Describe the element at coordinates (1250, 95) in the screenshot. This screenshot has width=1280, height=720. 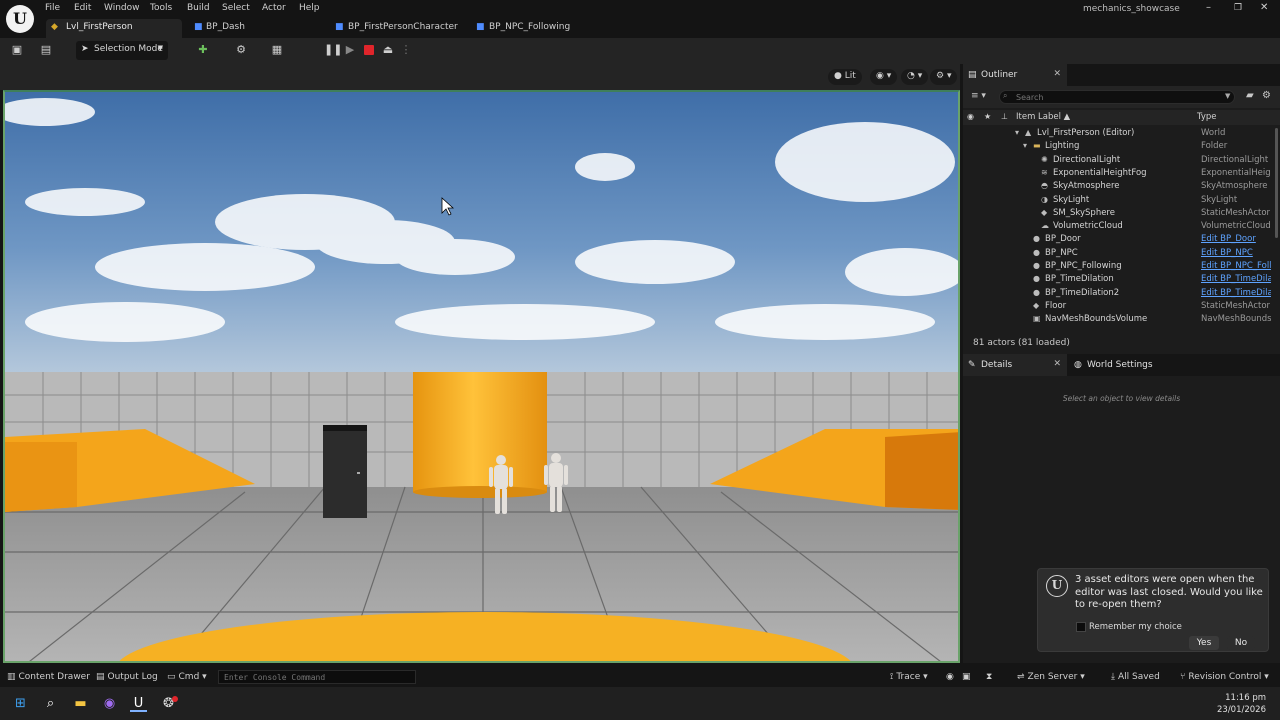
I see `add-folder-icon: ▰` at that location.